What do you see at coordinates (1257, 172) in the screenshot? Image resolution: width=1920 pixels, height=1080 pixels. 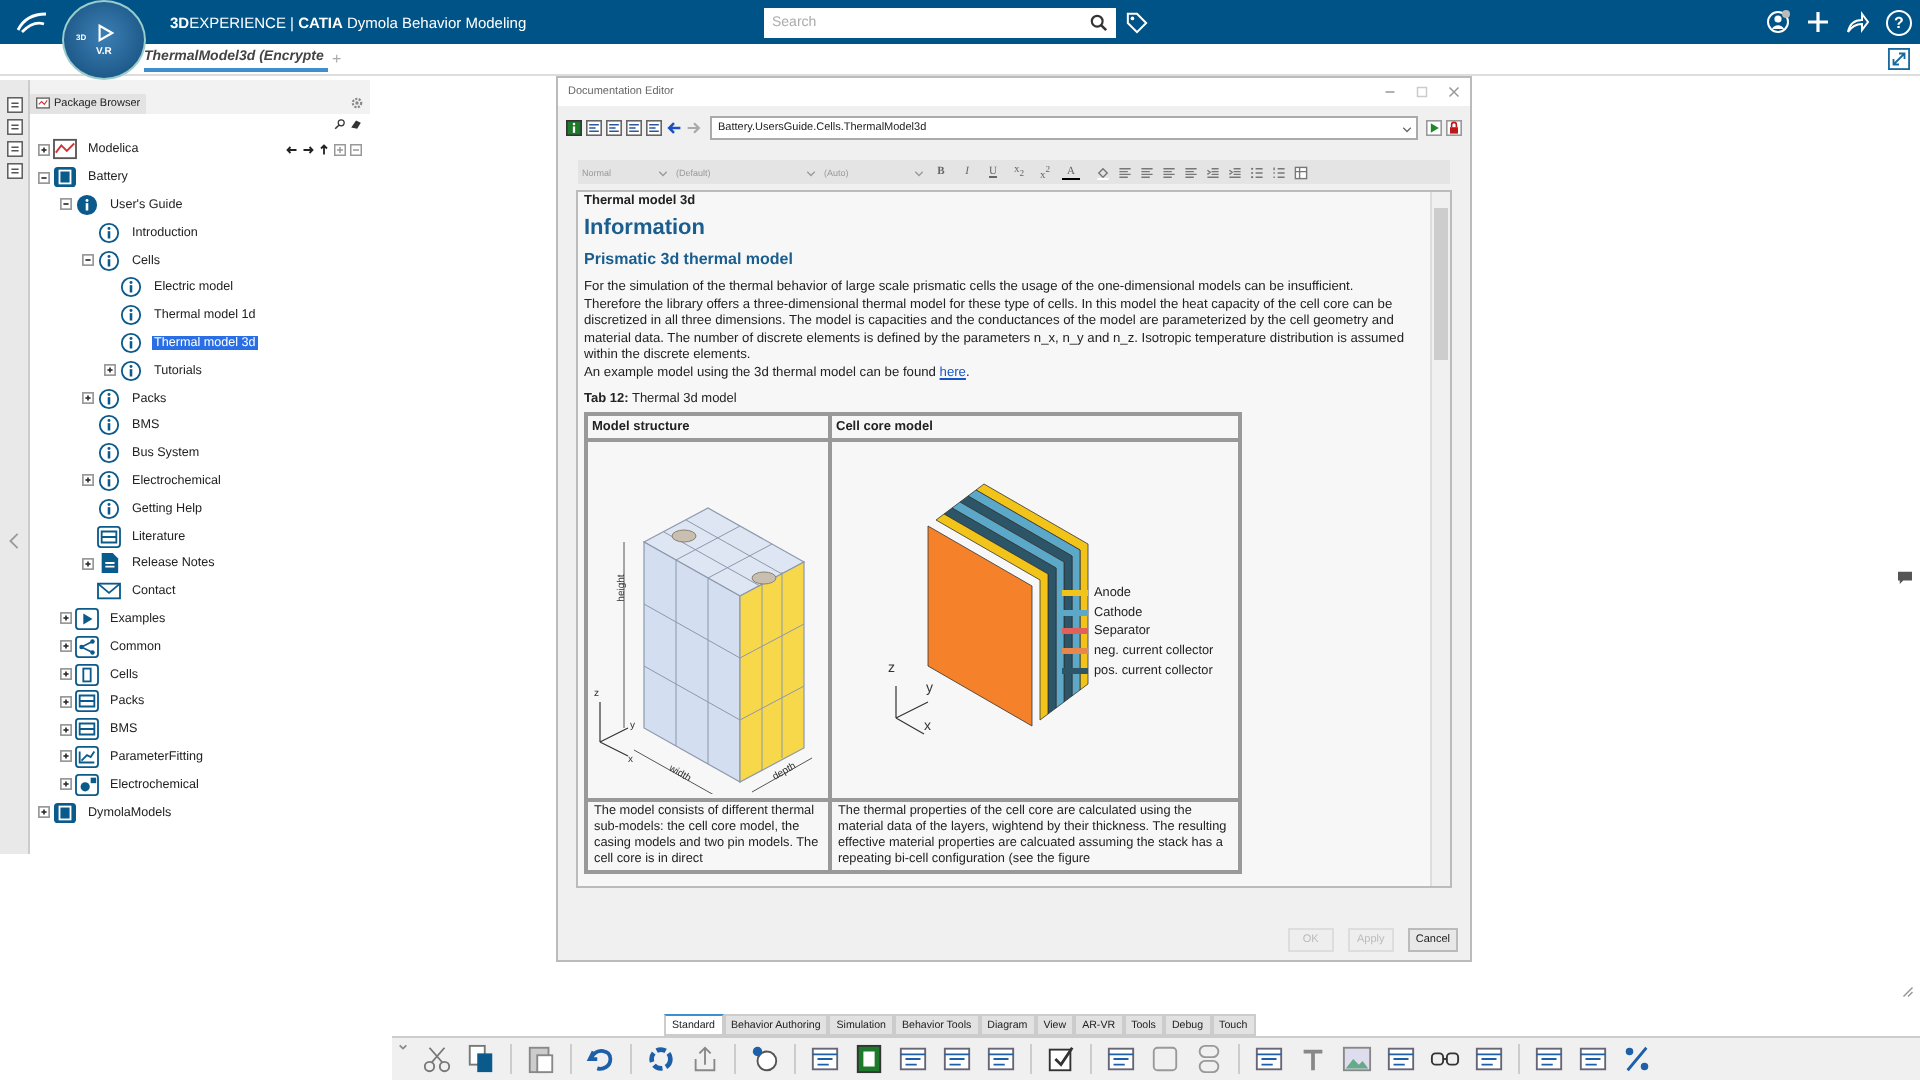 I see `bullet-list-icon` at bounding box center [1257, 172].